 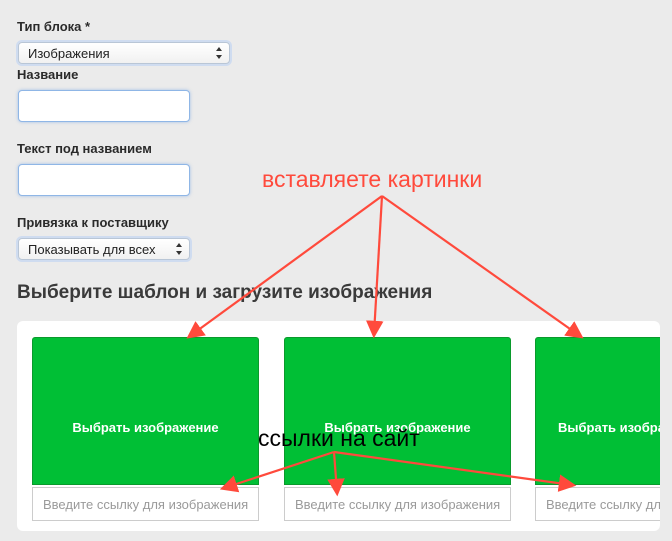 I want to click on section-heading: Выберите шаблон и загрузите изображения, so click(x=225, y=292).